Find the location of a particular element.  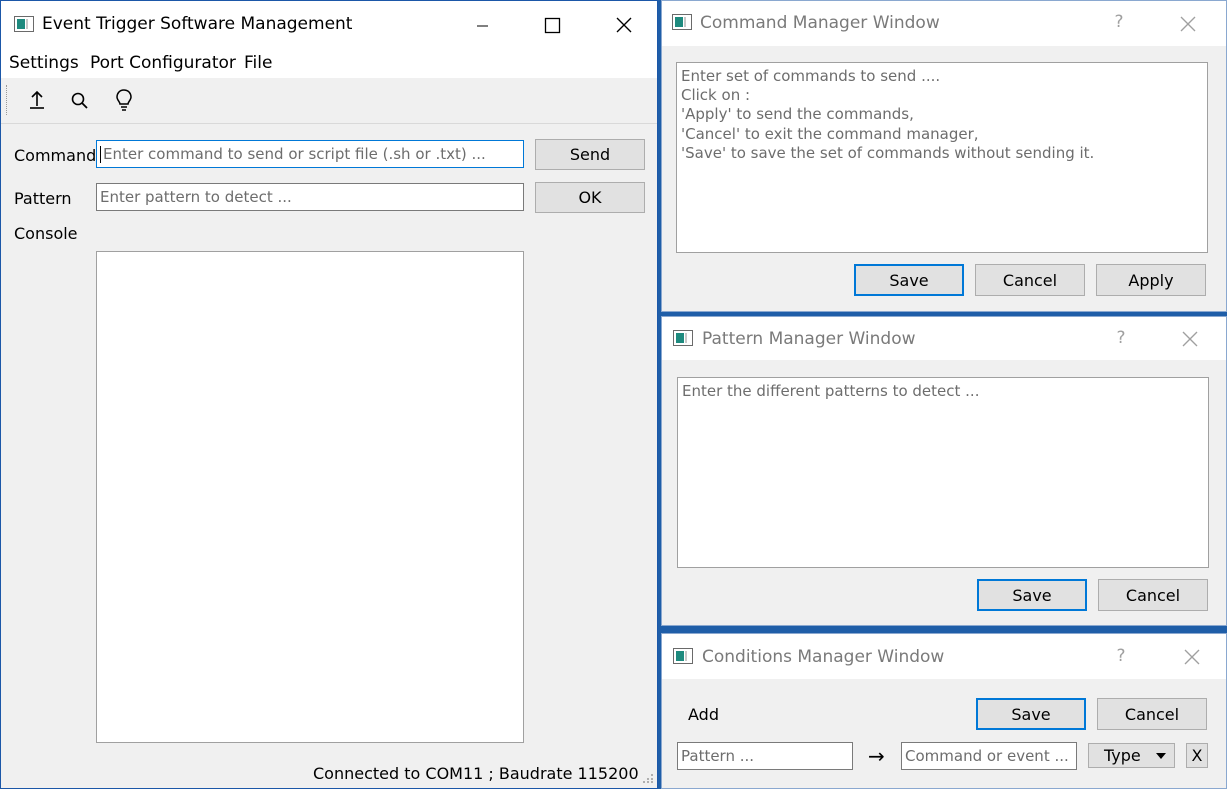

maximize-button is located at coordinates (552, 24).